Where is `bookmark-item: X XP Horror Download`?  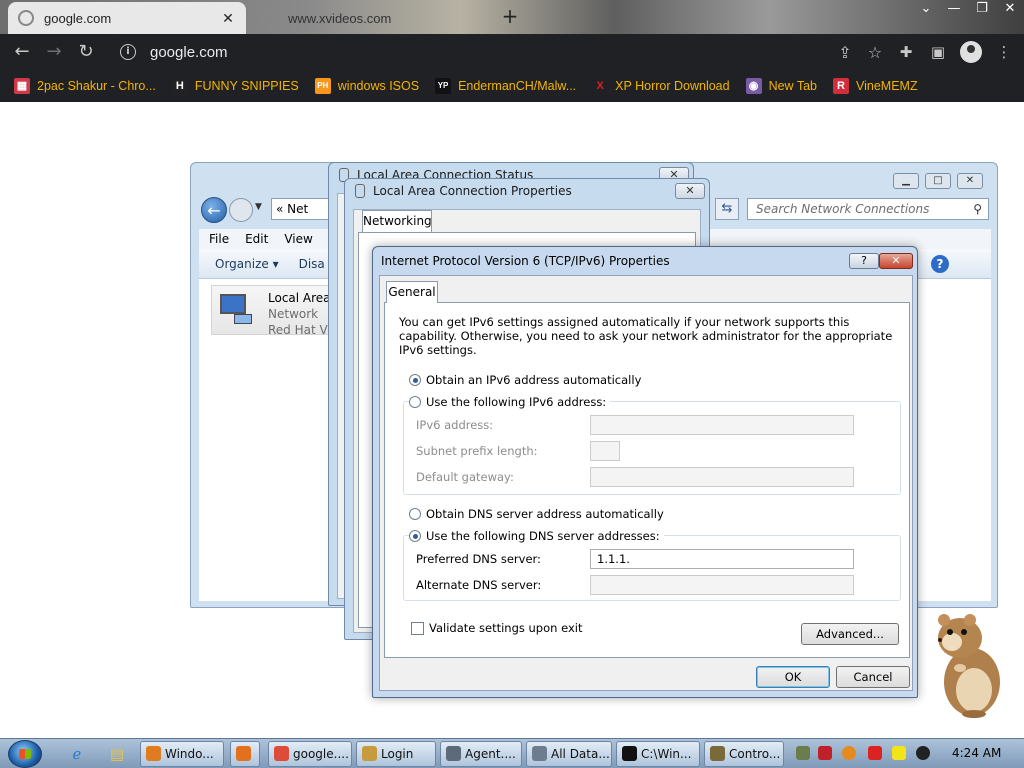 bookmark-item: X XP Horror Download is located at coordinates (661, 86).